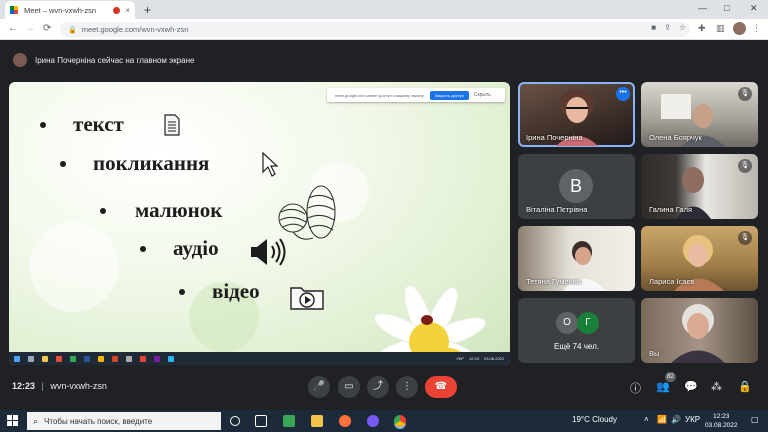 The height and width of the screenshot is (432, 768). What do you see at coordinates (30, 28) in the screenshot?
I see `forward-arrow-icon: →` at bounding box center [30, 28].